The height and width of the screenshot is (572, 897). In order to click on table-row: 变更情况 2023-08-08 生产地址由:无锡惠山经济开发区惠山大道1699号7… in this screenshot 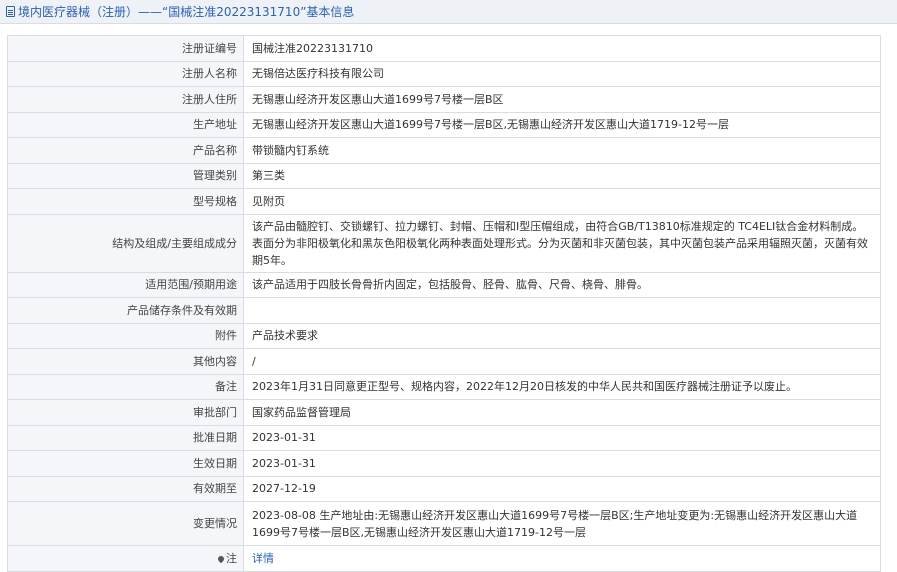, I will do `click(444, 523)`.